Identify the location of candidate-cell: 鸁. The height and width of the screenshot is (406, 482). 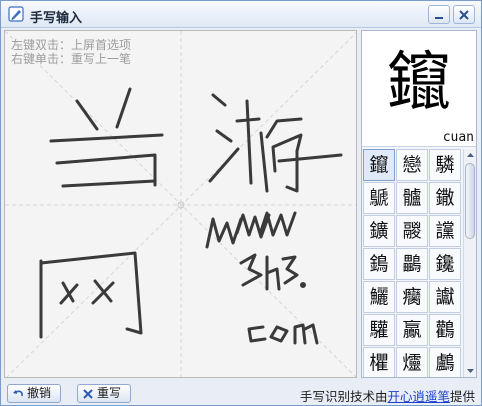
(412, 330).